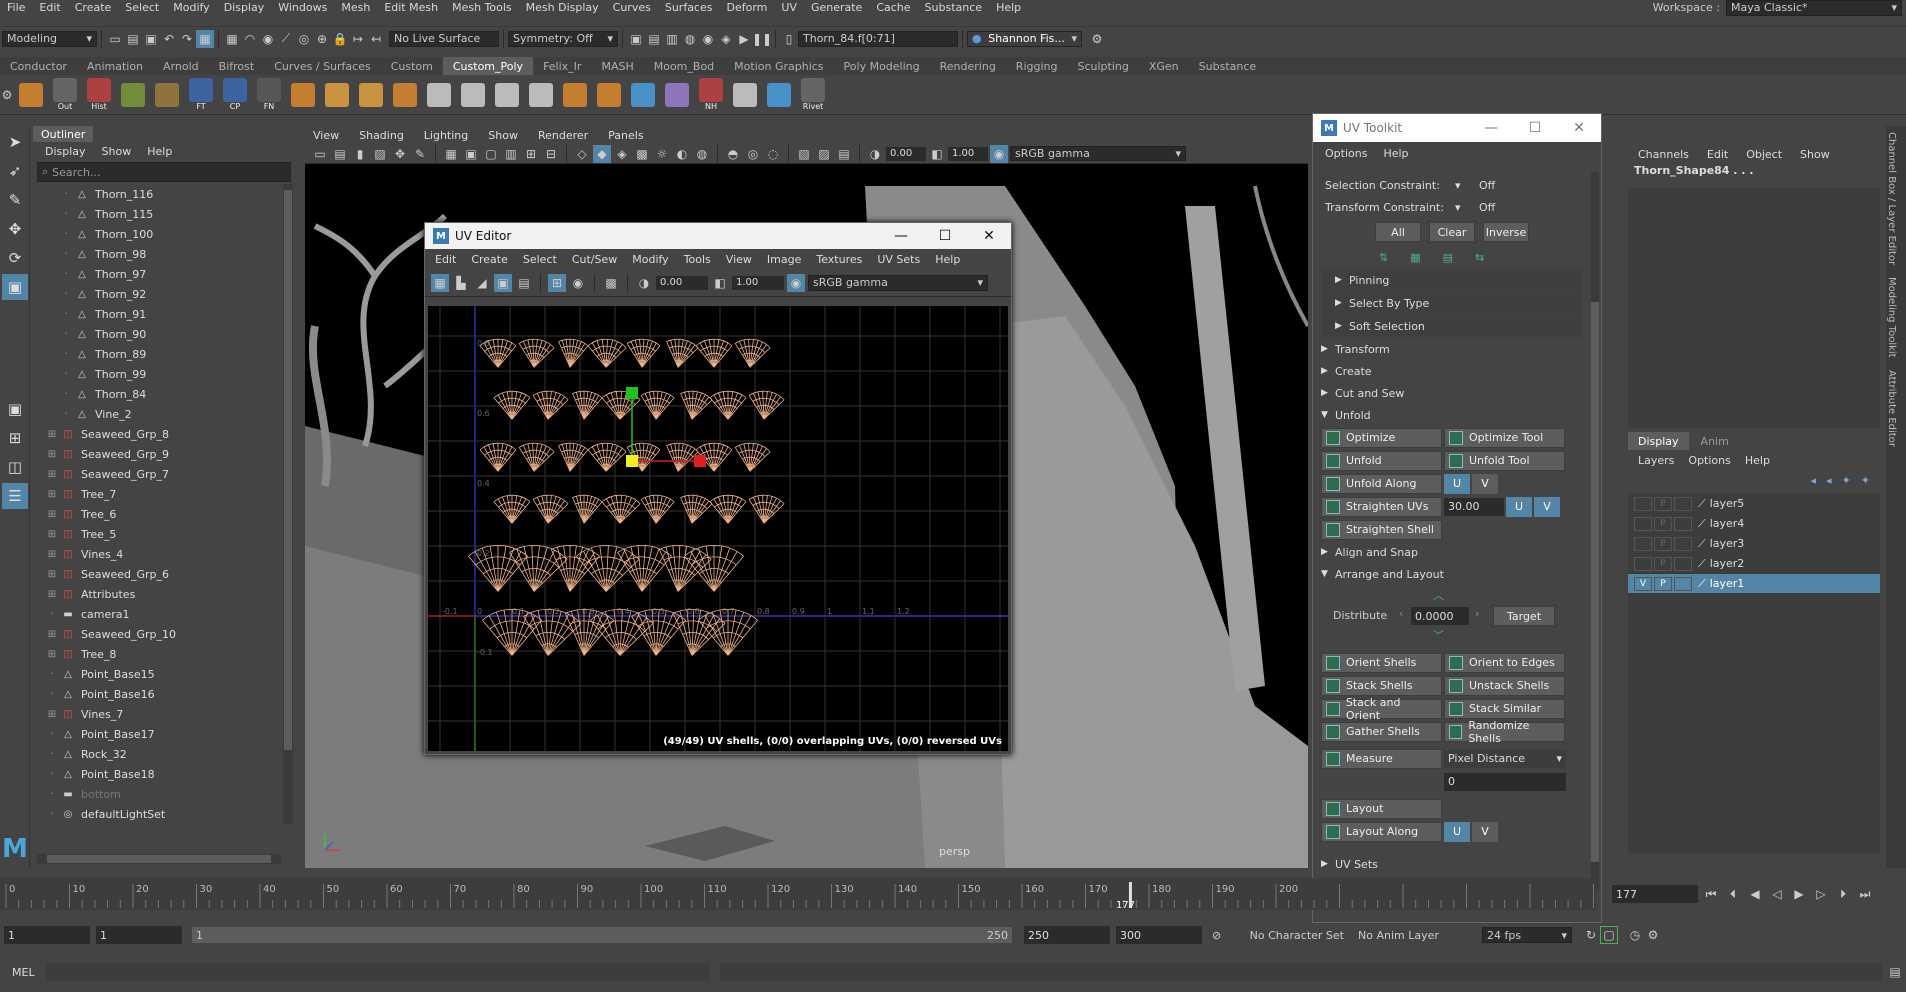 The height and width of the screenshot is (992, 1906). I want to click on layer-display-type-toggle, so click(1683, 563).